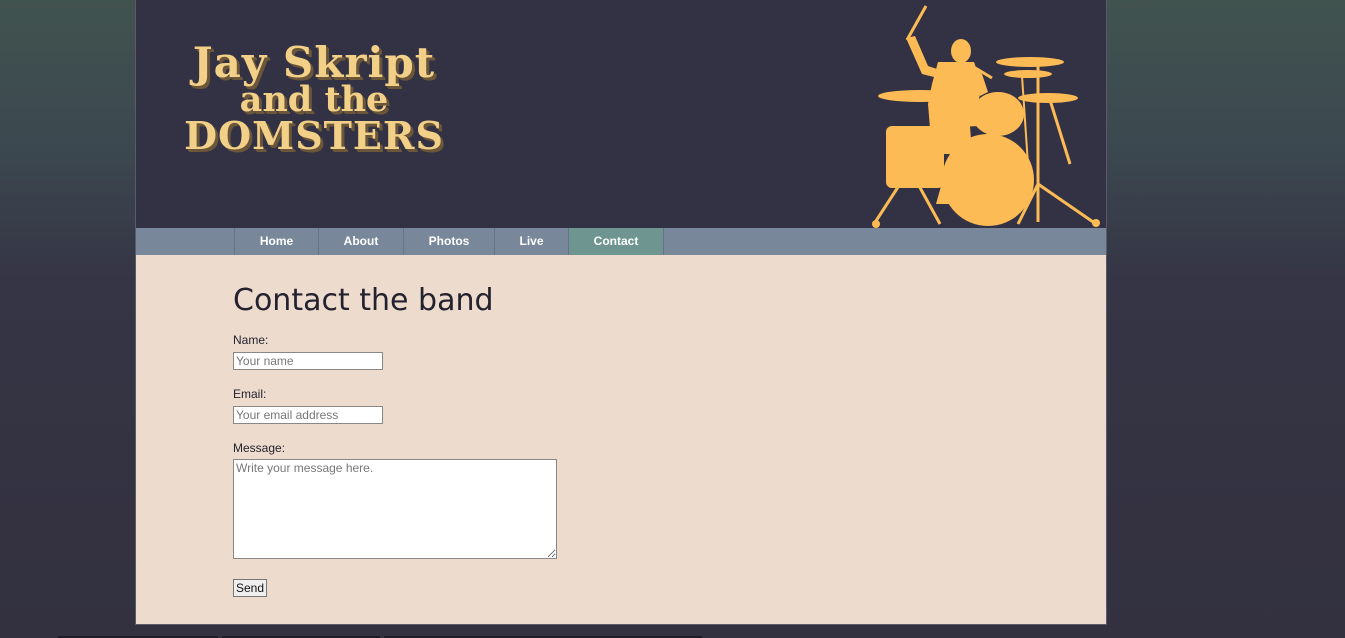  Describe the element at coordinates (277, 241) in the screenshot. I see `nav-item-home: Home` at that location.